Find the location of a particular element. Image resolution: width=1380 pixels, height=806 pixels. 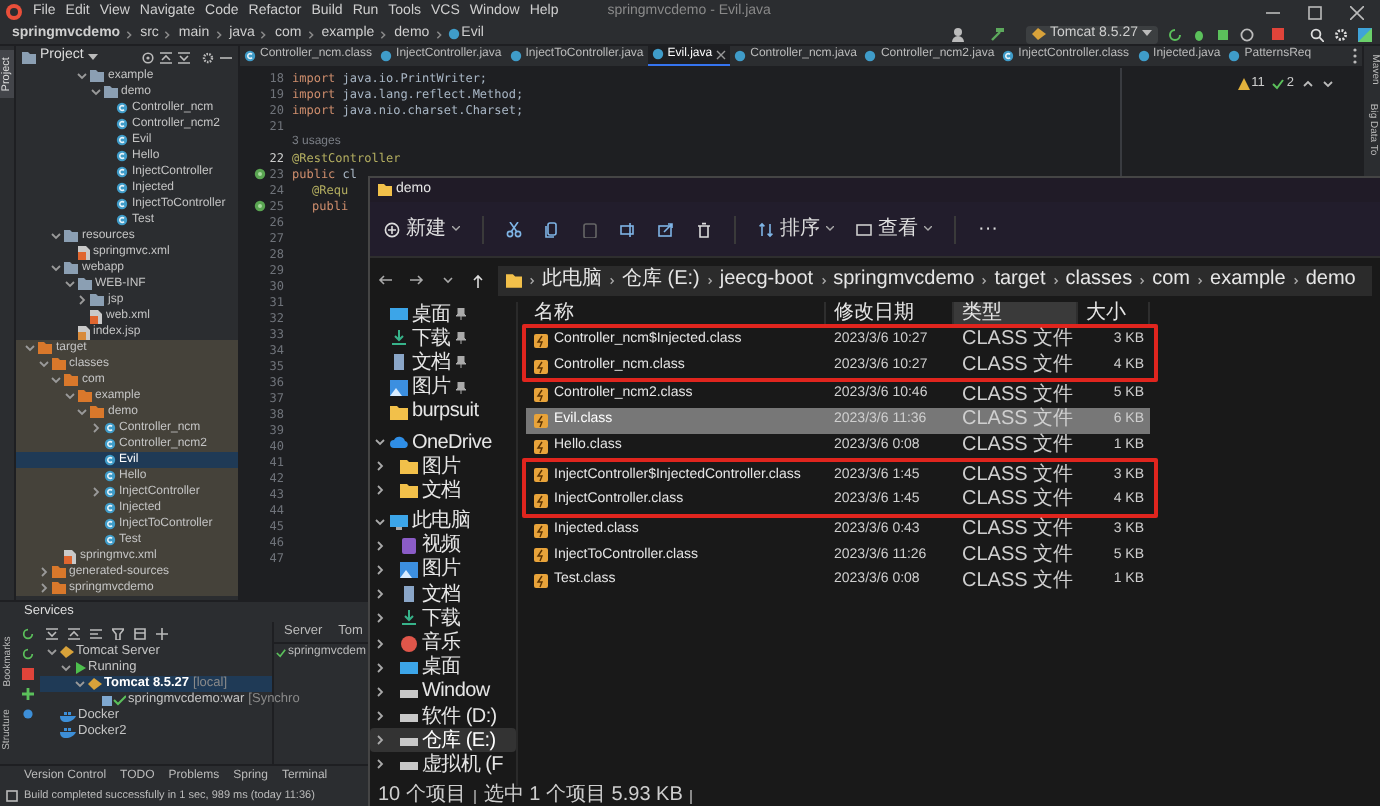

column-header: 名称 is located at coordinates (676, 313).